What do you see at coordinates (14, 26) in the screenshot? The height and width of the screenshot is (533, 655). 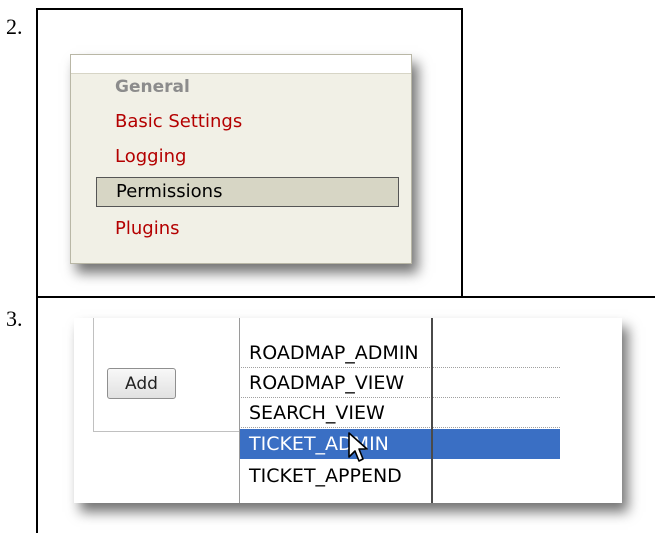 I see `step-number-2: 2.` at bounding box center [14, 26].